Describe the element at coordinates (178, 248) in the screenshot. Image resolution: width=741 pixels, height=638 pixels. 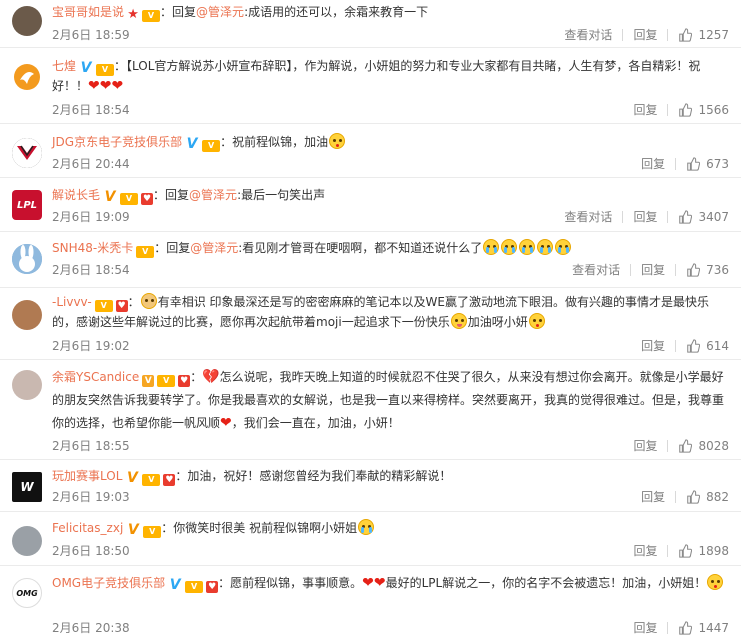
I see `reply-label: 回复` at that location.